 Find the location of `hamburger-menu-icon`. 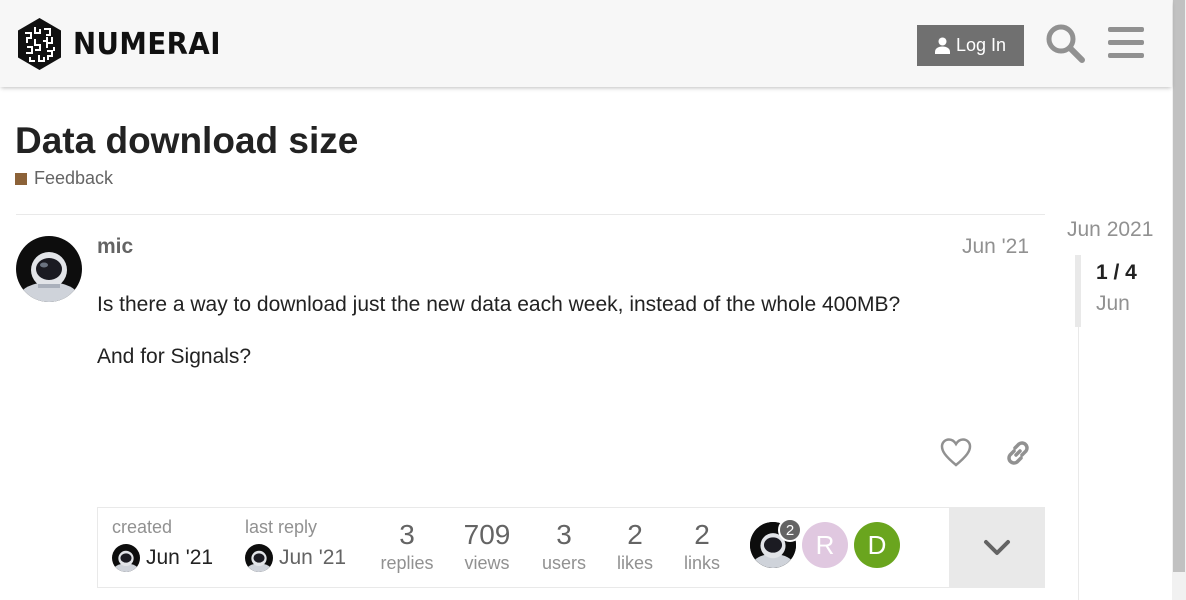

hamburger-menu-icon is located at coordinates (1127, 43).